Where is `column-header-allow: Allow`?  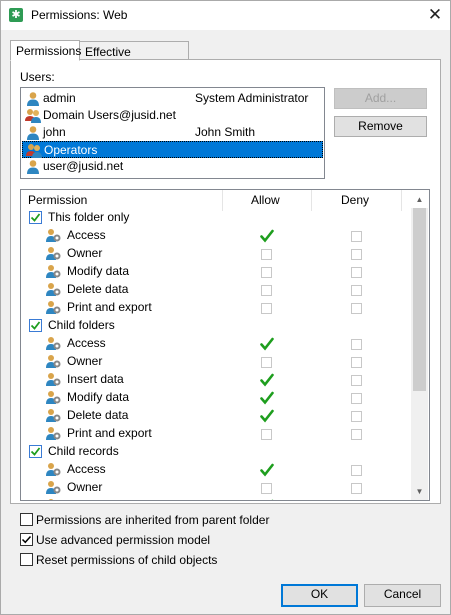 column-header-allow: Allow is located at coordinates (265, 200).